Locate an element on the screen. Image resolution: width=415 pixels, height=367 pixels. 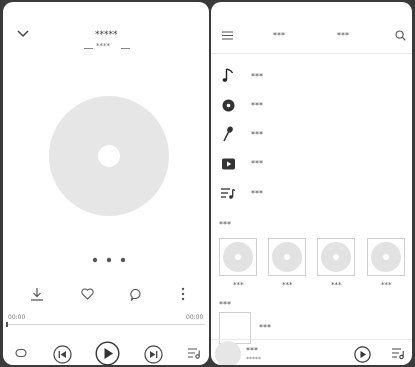
video-play-icon is located at coordinates (228, 164).